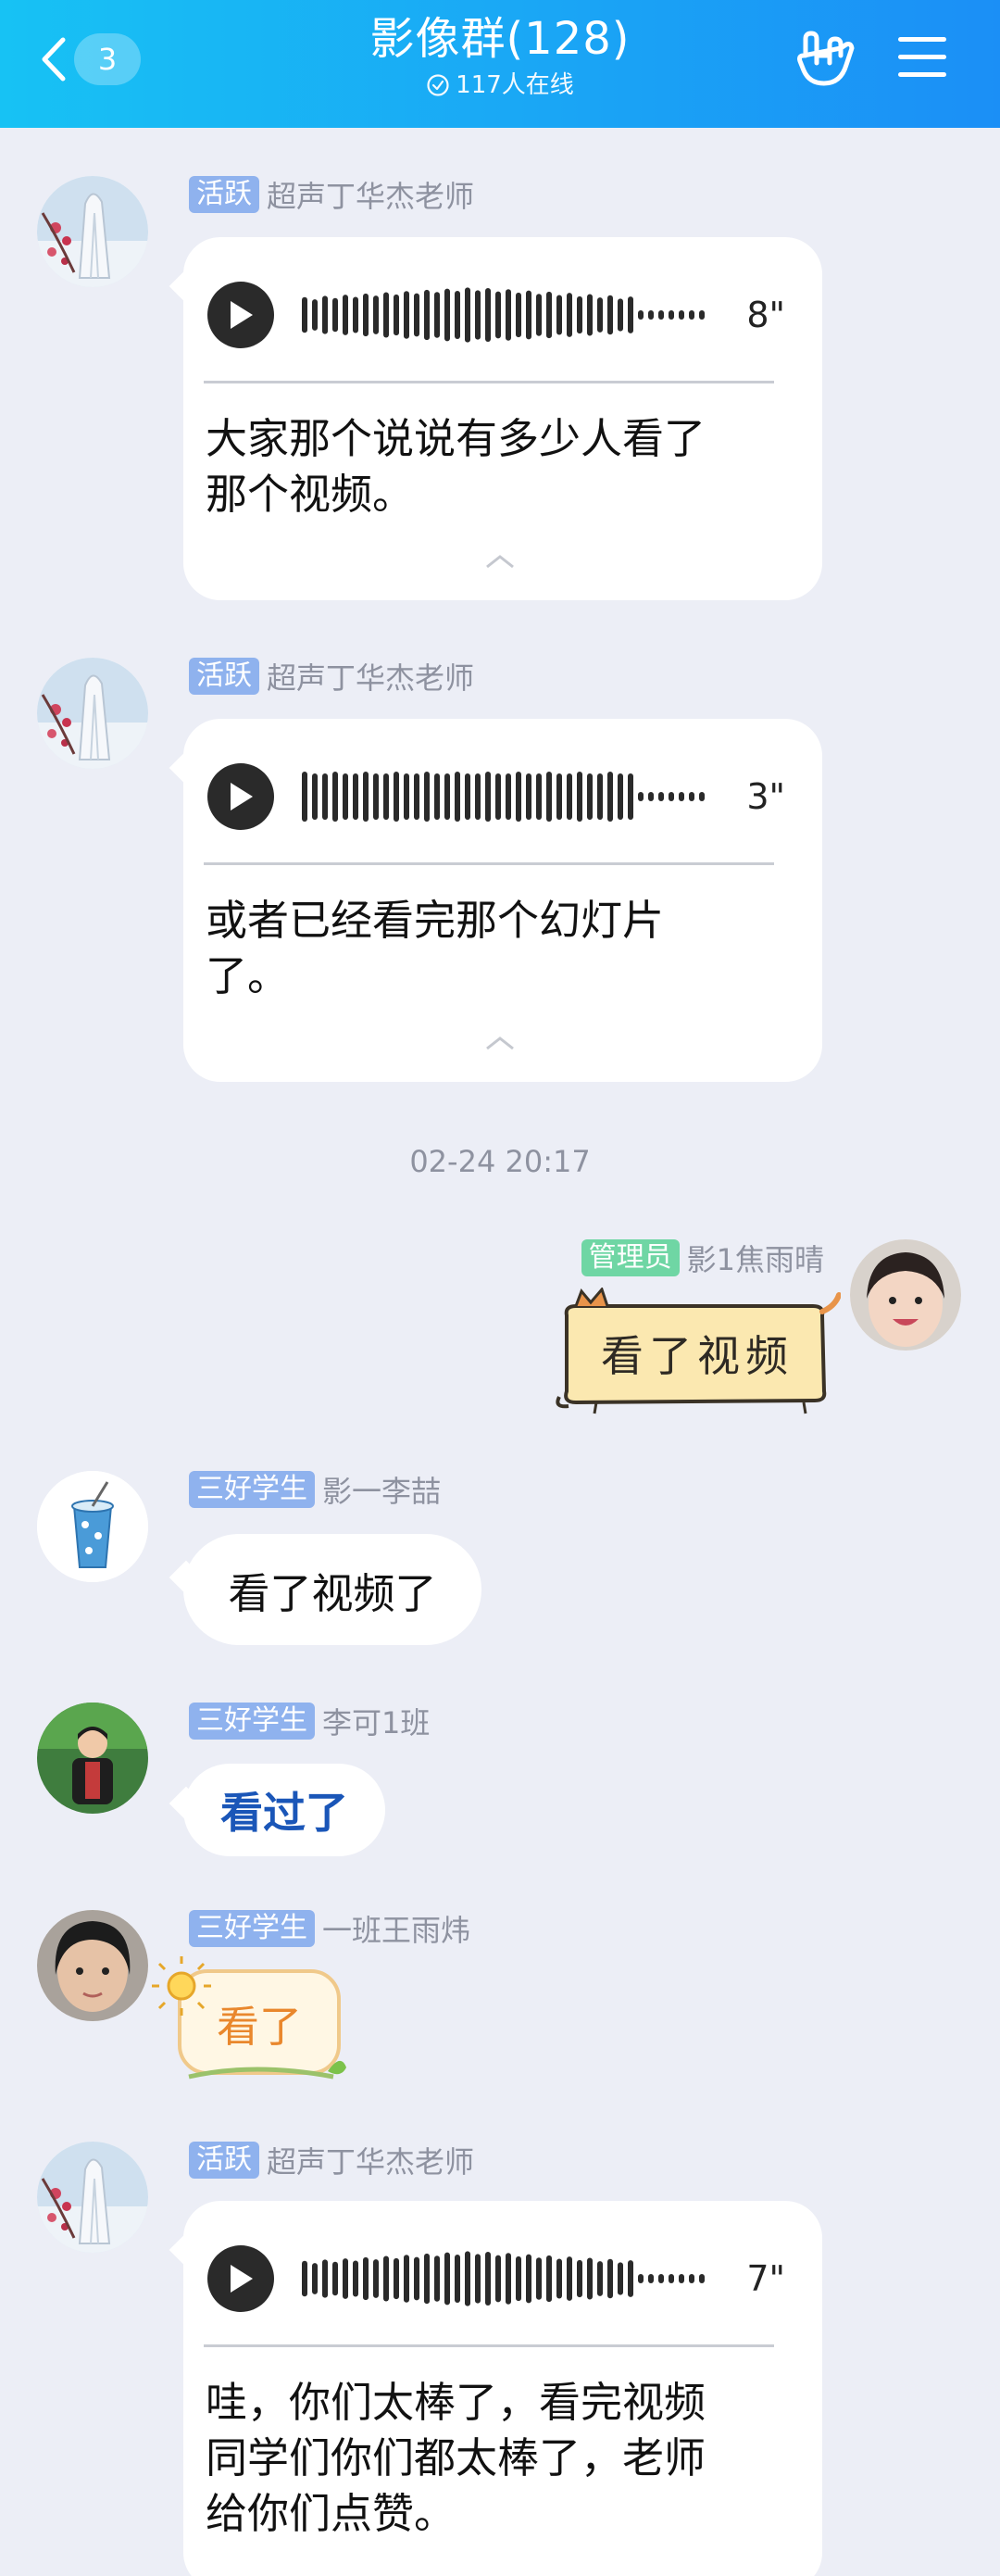 The width and height of the screenshot is (1000, 2576). I want to click on sender-line: 三好学生 李可1班, so click(310, 1721).